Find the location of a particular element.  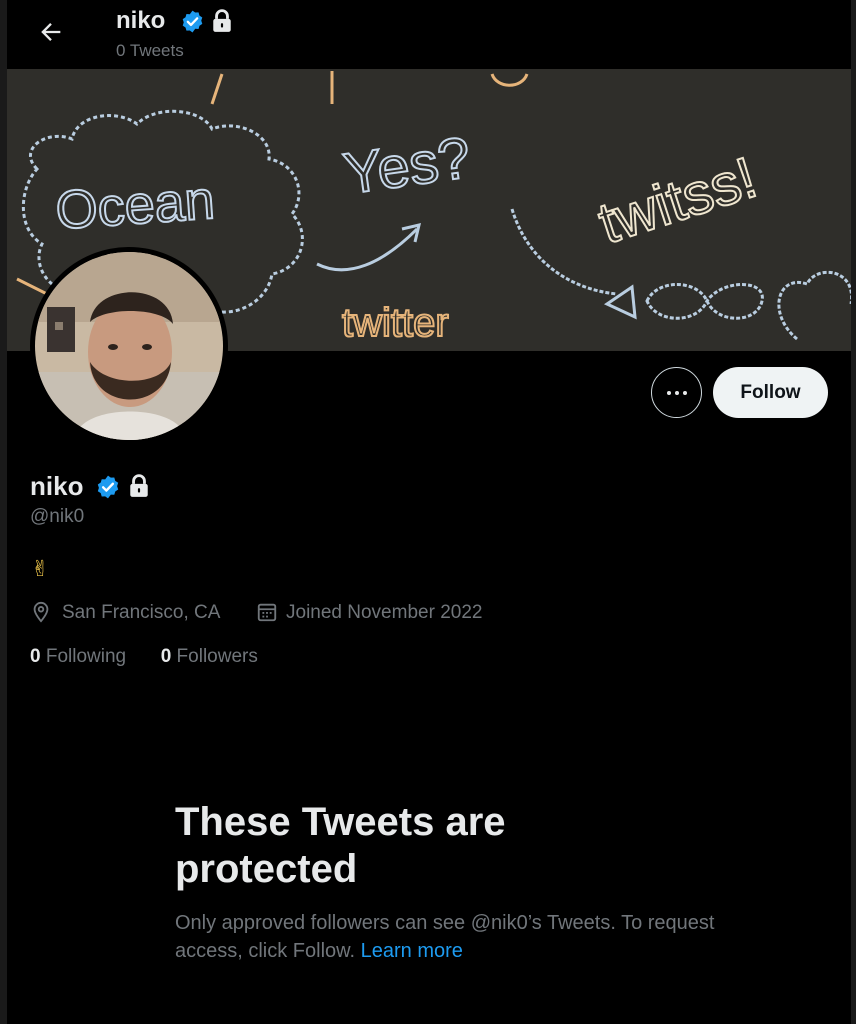

avatar-photo is located at coordinates (129, 346).